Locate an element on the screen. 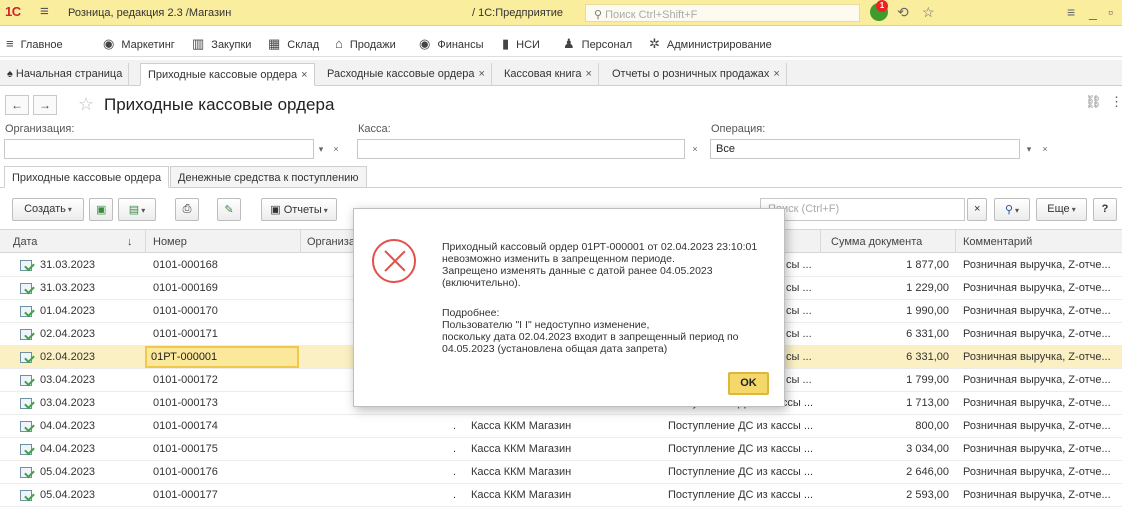  create-based-button: ▤ ▾ is located at coordinates (137, 209).